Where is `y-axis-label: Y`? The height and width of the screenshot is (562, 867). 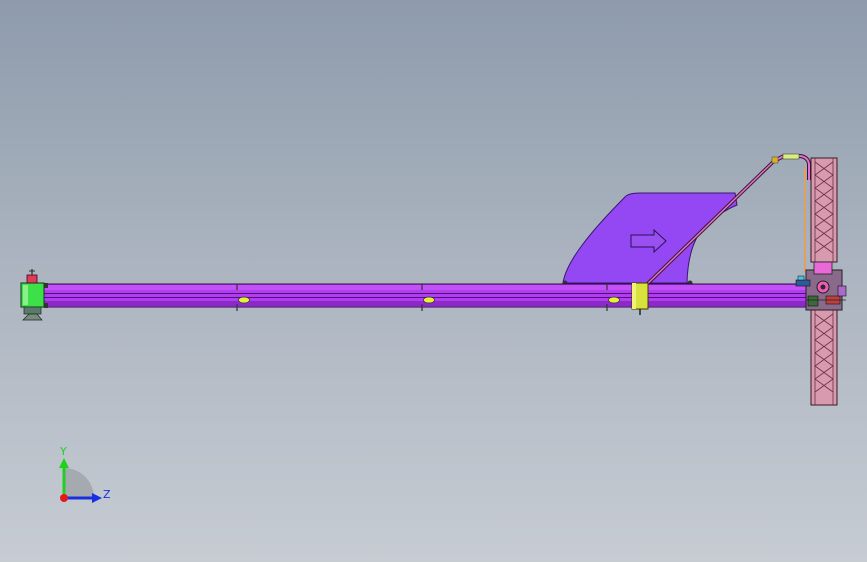 y-axis-label: Y is located at coordinates (63, 451).